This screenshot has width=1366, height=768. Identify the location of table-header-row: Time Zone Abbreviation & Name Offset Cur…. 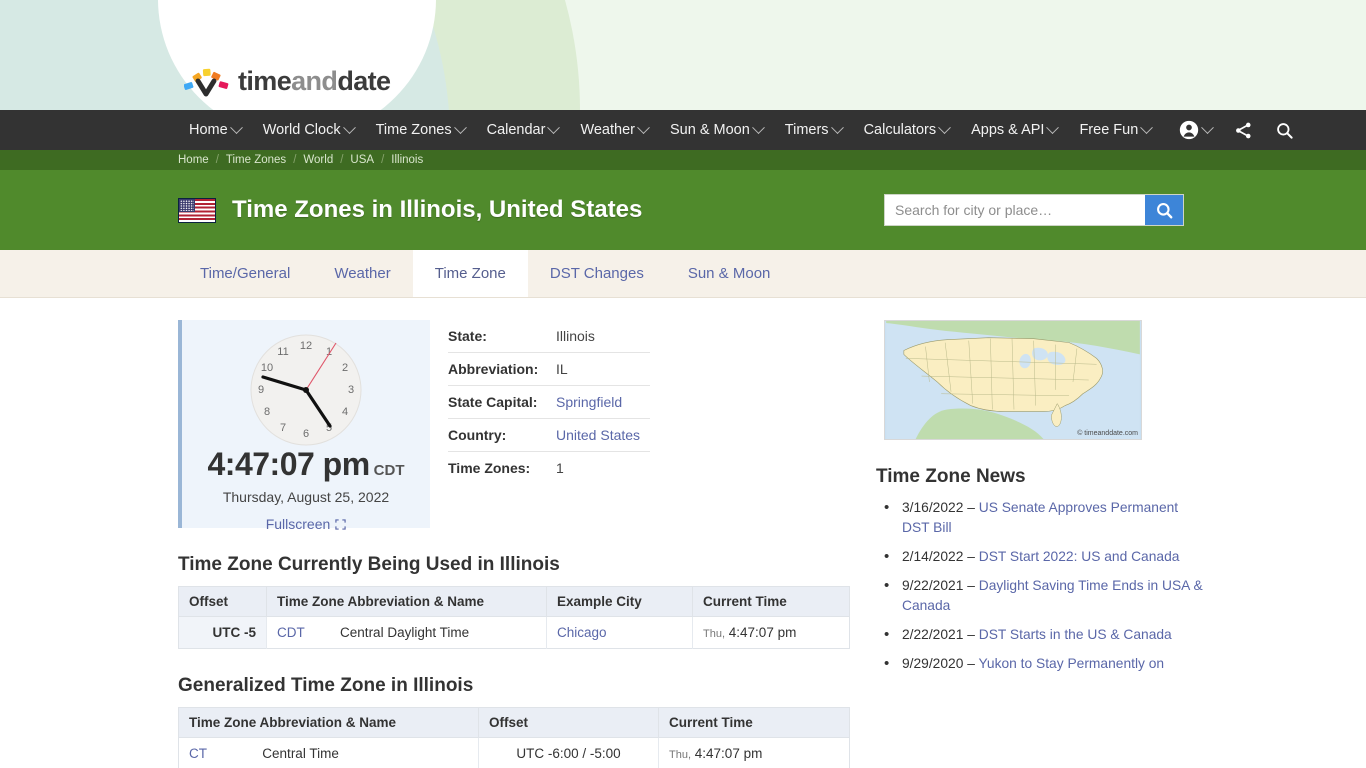
(514, 722).